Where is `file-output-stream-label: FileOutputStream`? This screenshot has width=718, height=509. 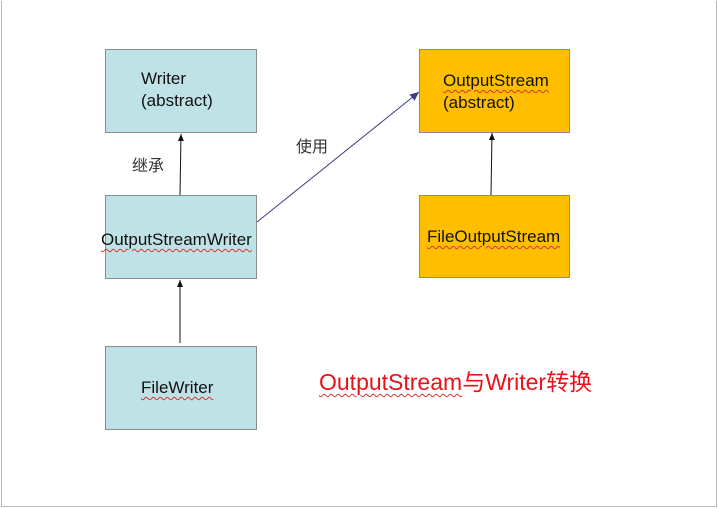 file-output-stream-label: FileOutputStream is located at coordinates (494, 236).